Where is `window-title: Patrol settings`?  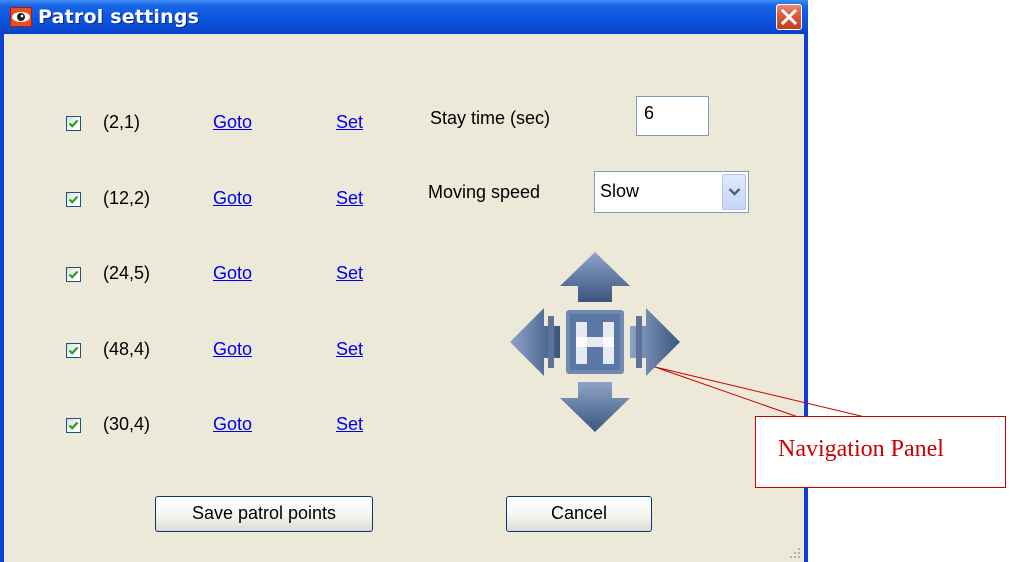 window-title: Patrol settings is located at coordinates (119, 17).